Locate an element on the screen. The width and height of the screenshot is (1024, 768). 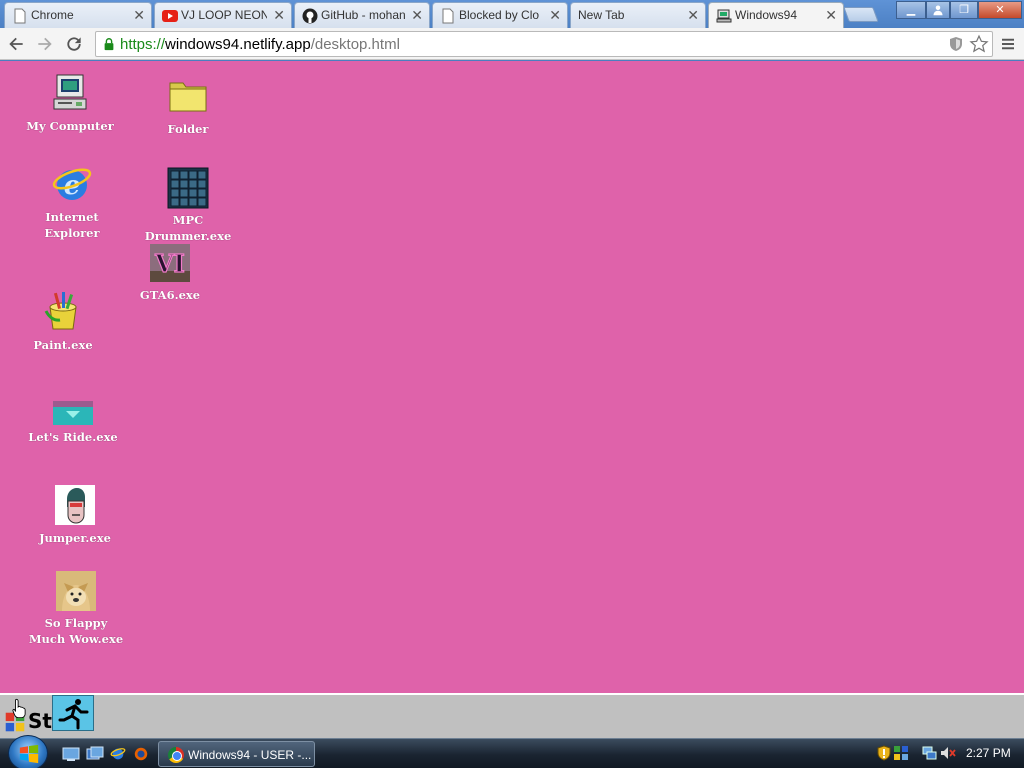
hamburger-menu-icon is located at coordinates (1008, 44).